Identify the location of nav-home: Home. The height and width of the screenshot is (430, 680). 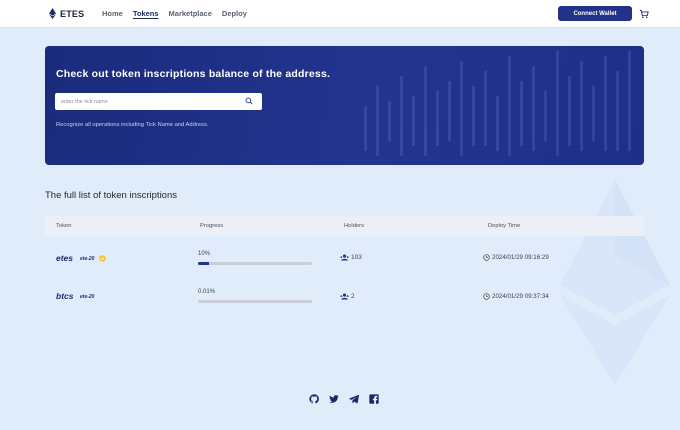
(112, 13).